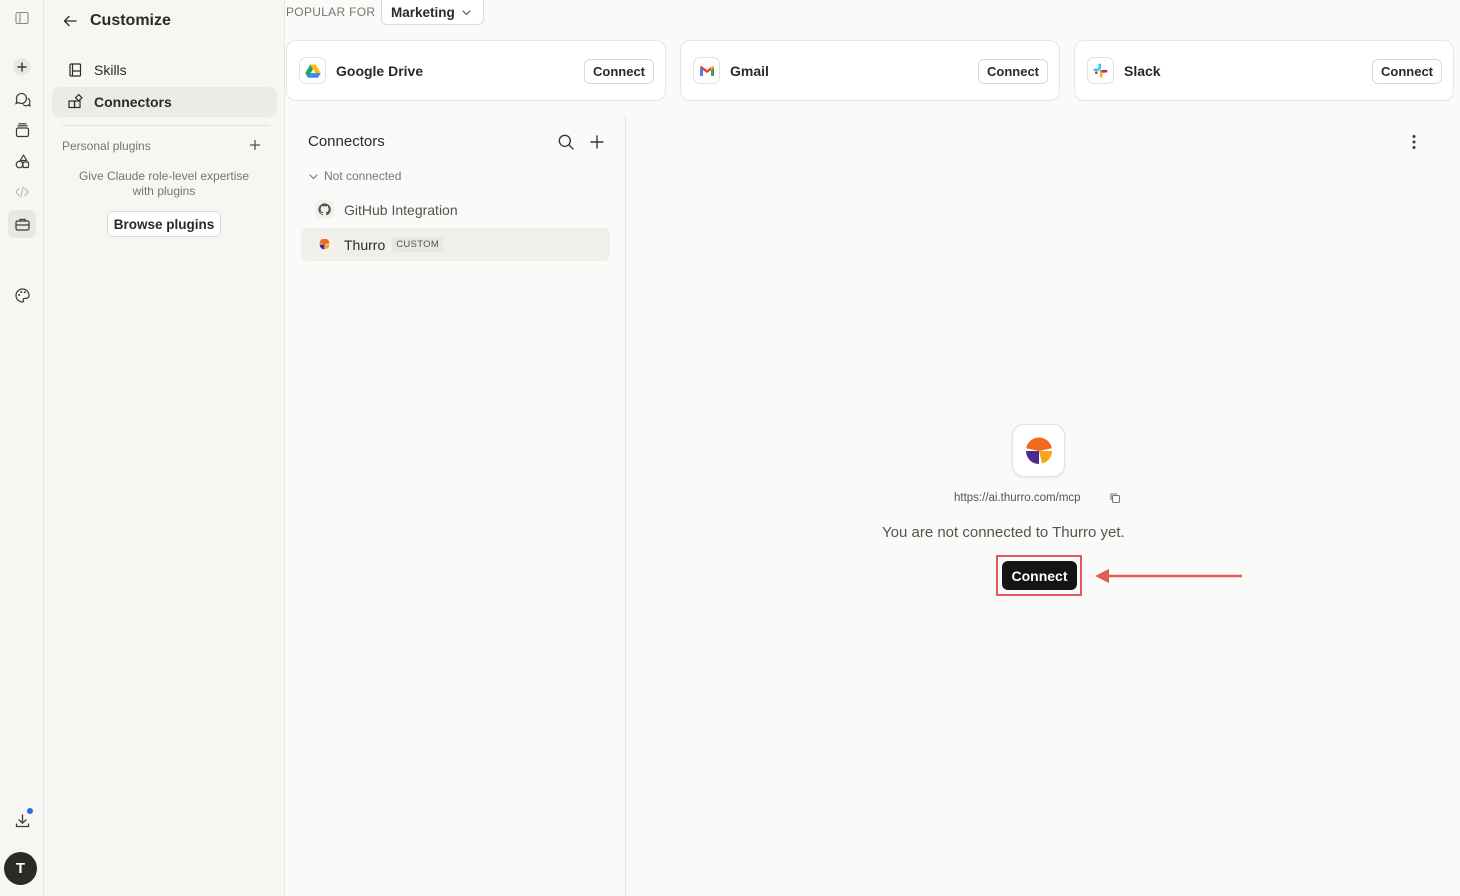  Describe the element at coordinates (1100, 70) in the screenshot. I see `slack-icon` at that location.